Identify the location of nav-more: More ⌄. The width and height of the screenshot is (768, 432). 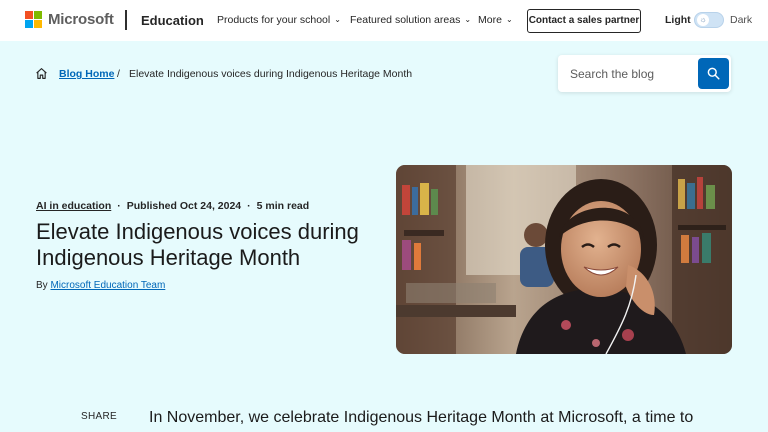
(495, 20).